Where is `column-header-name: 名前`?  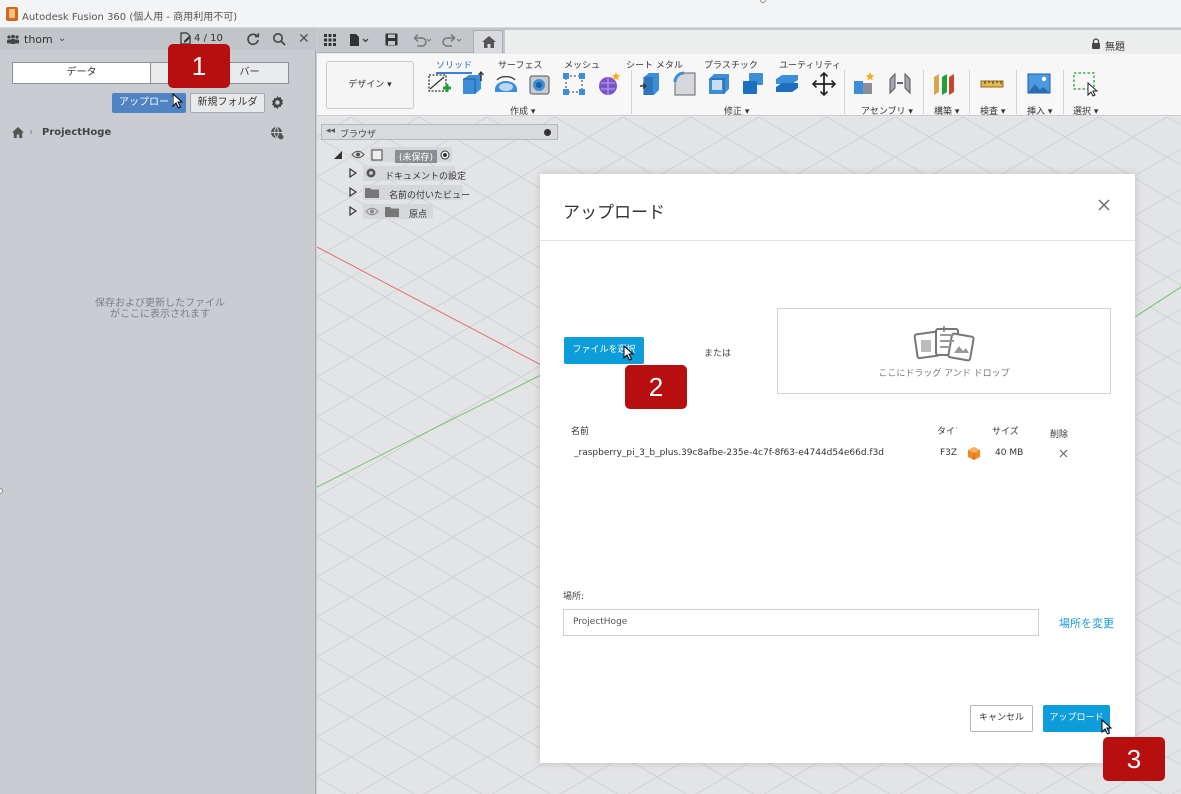 column-header-name: 名前 is located at coordinates (580, 432).